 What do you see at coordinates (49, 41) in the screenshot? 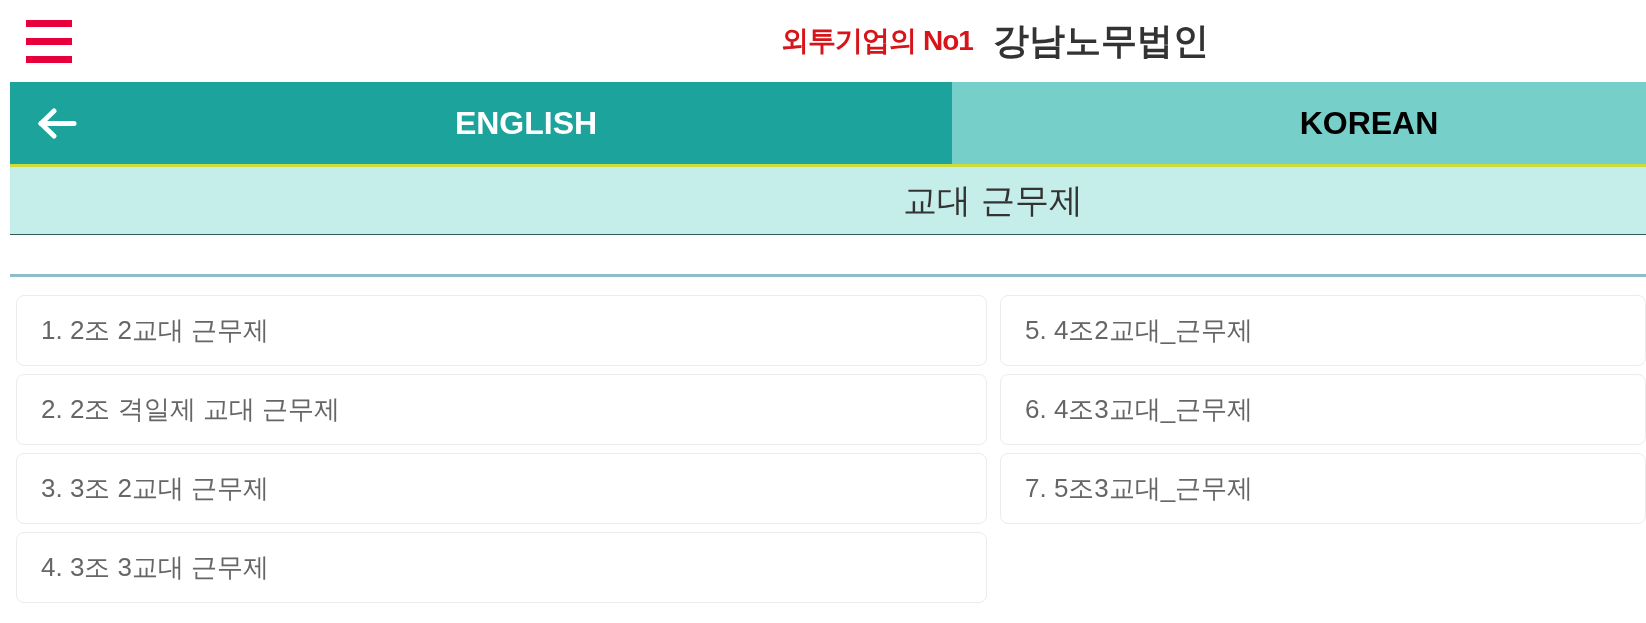
I see `menu-icon` at bounding box center [49, 41].